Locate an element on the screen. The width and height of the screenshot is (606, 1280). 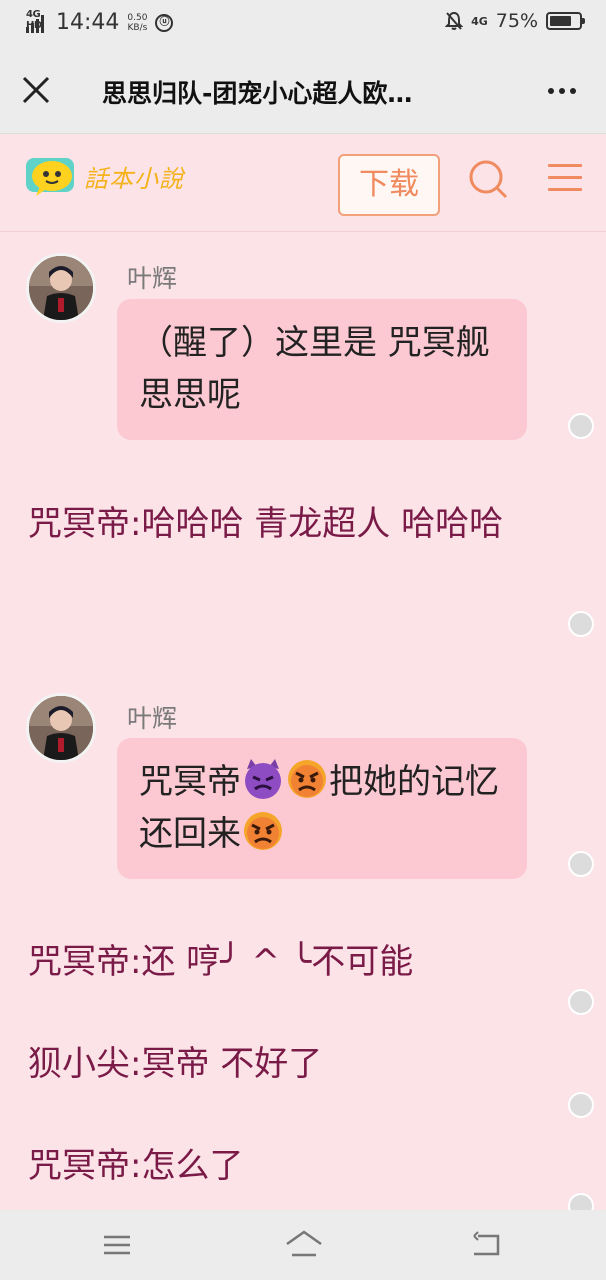
logo-text: 話本小說 is located at coordinates (134, 178).